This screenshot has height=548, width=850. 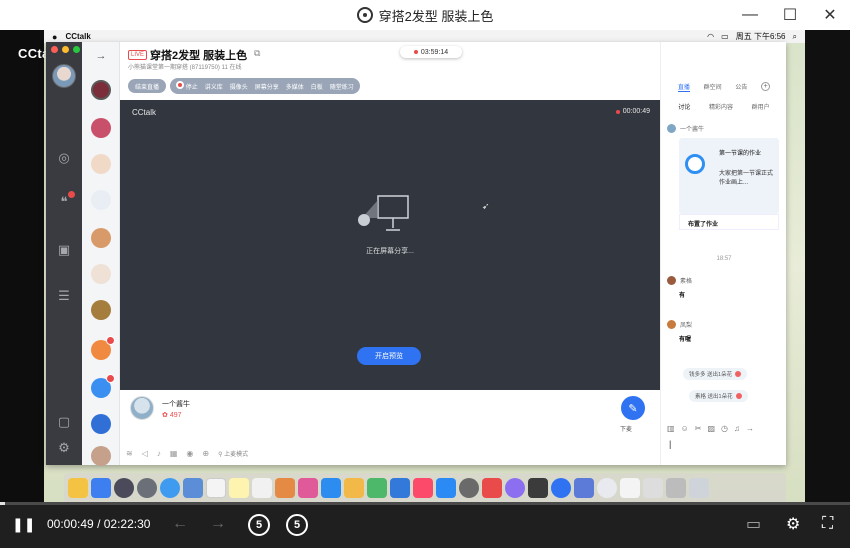 I want to click on dock-settings-icon, so click(x=469, y=487).